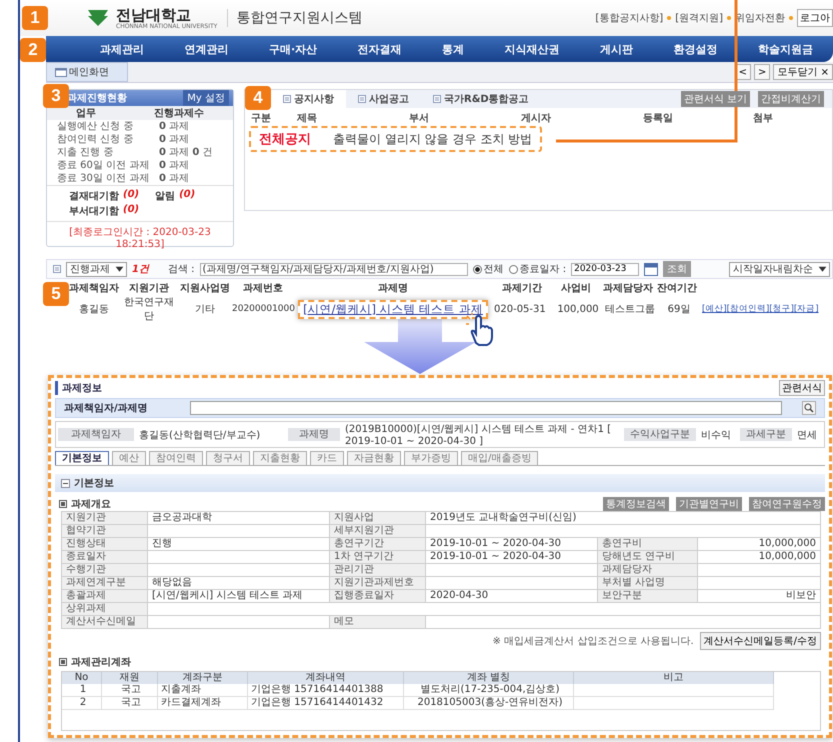 This screenshot has width=833, height=742. I want to click on section-title: 기본정보, so click(94, 483).